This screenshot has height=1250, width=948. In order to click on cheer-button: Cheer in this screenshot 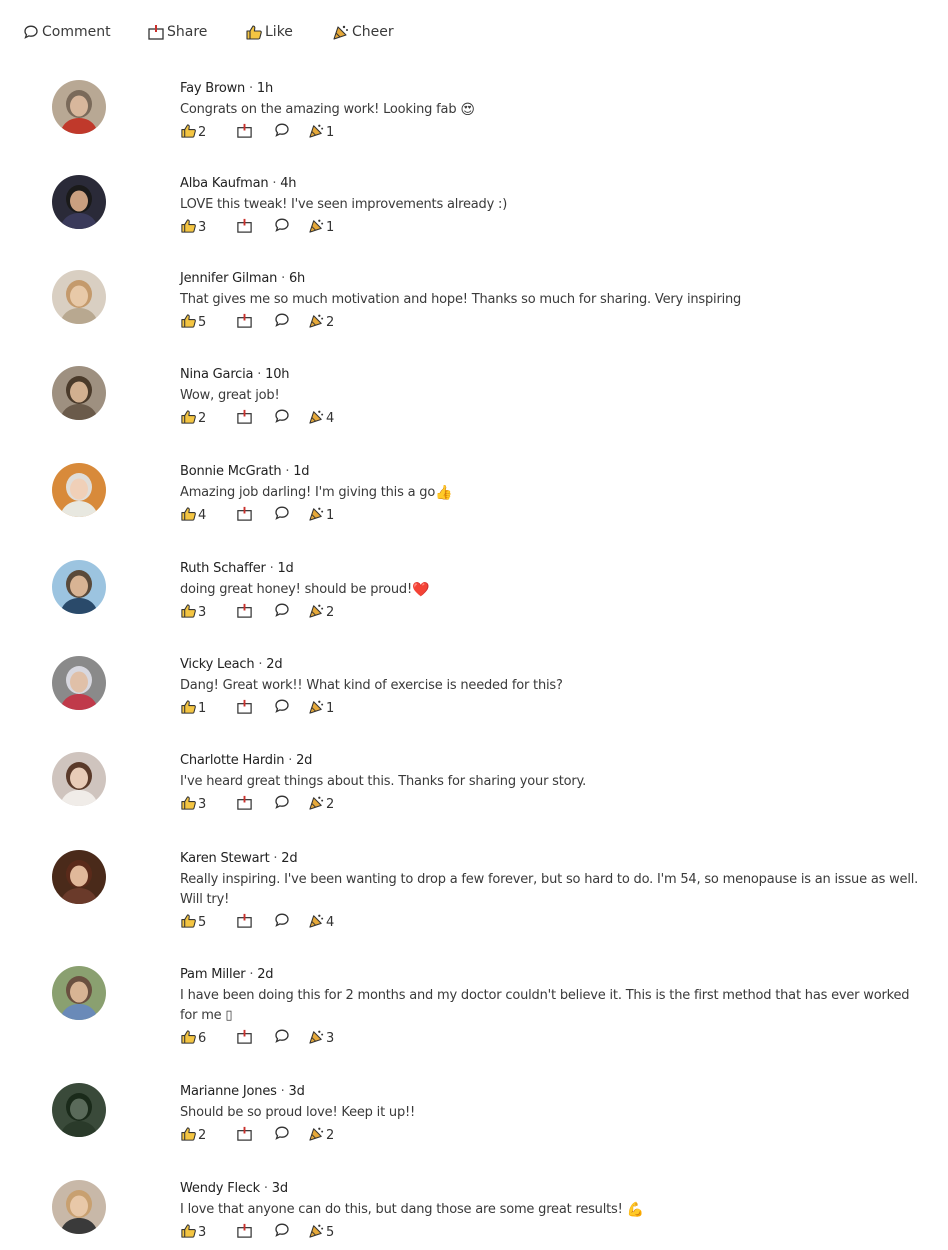, I will do `click(363, 32)`.